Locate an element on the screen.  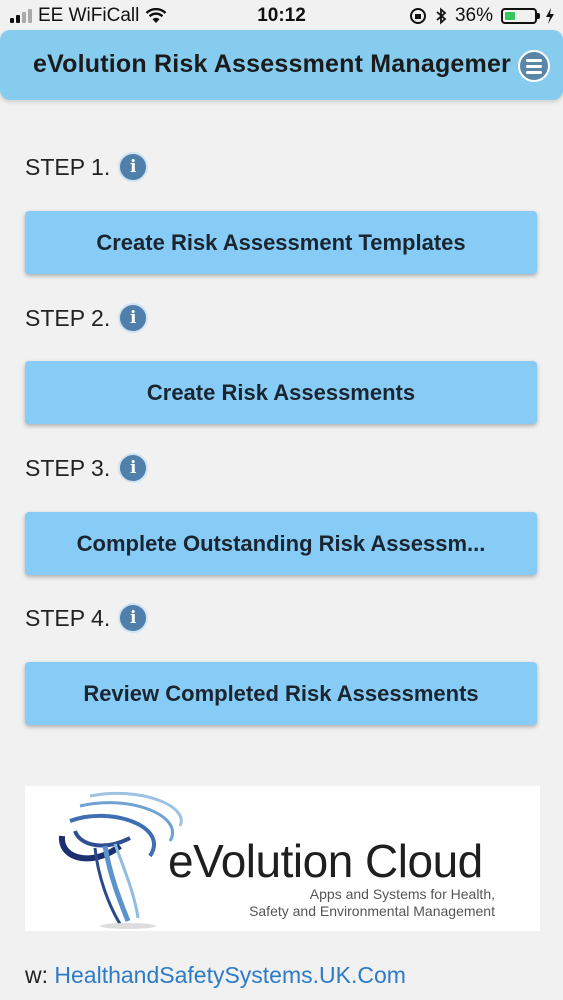
battery-icon is located at coordinates (520, 16).